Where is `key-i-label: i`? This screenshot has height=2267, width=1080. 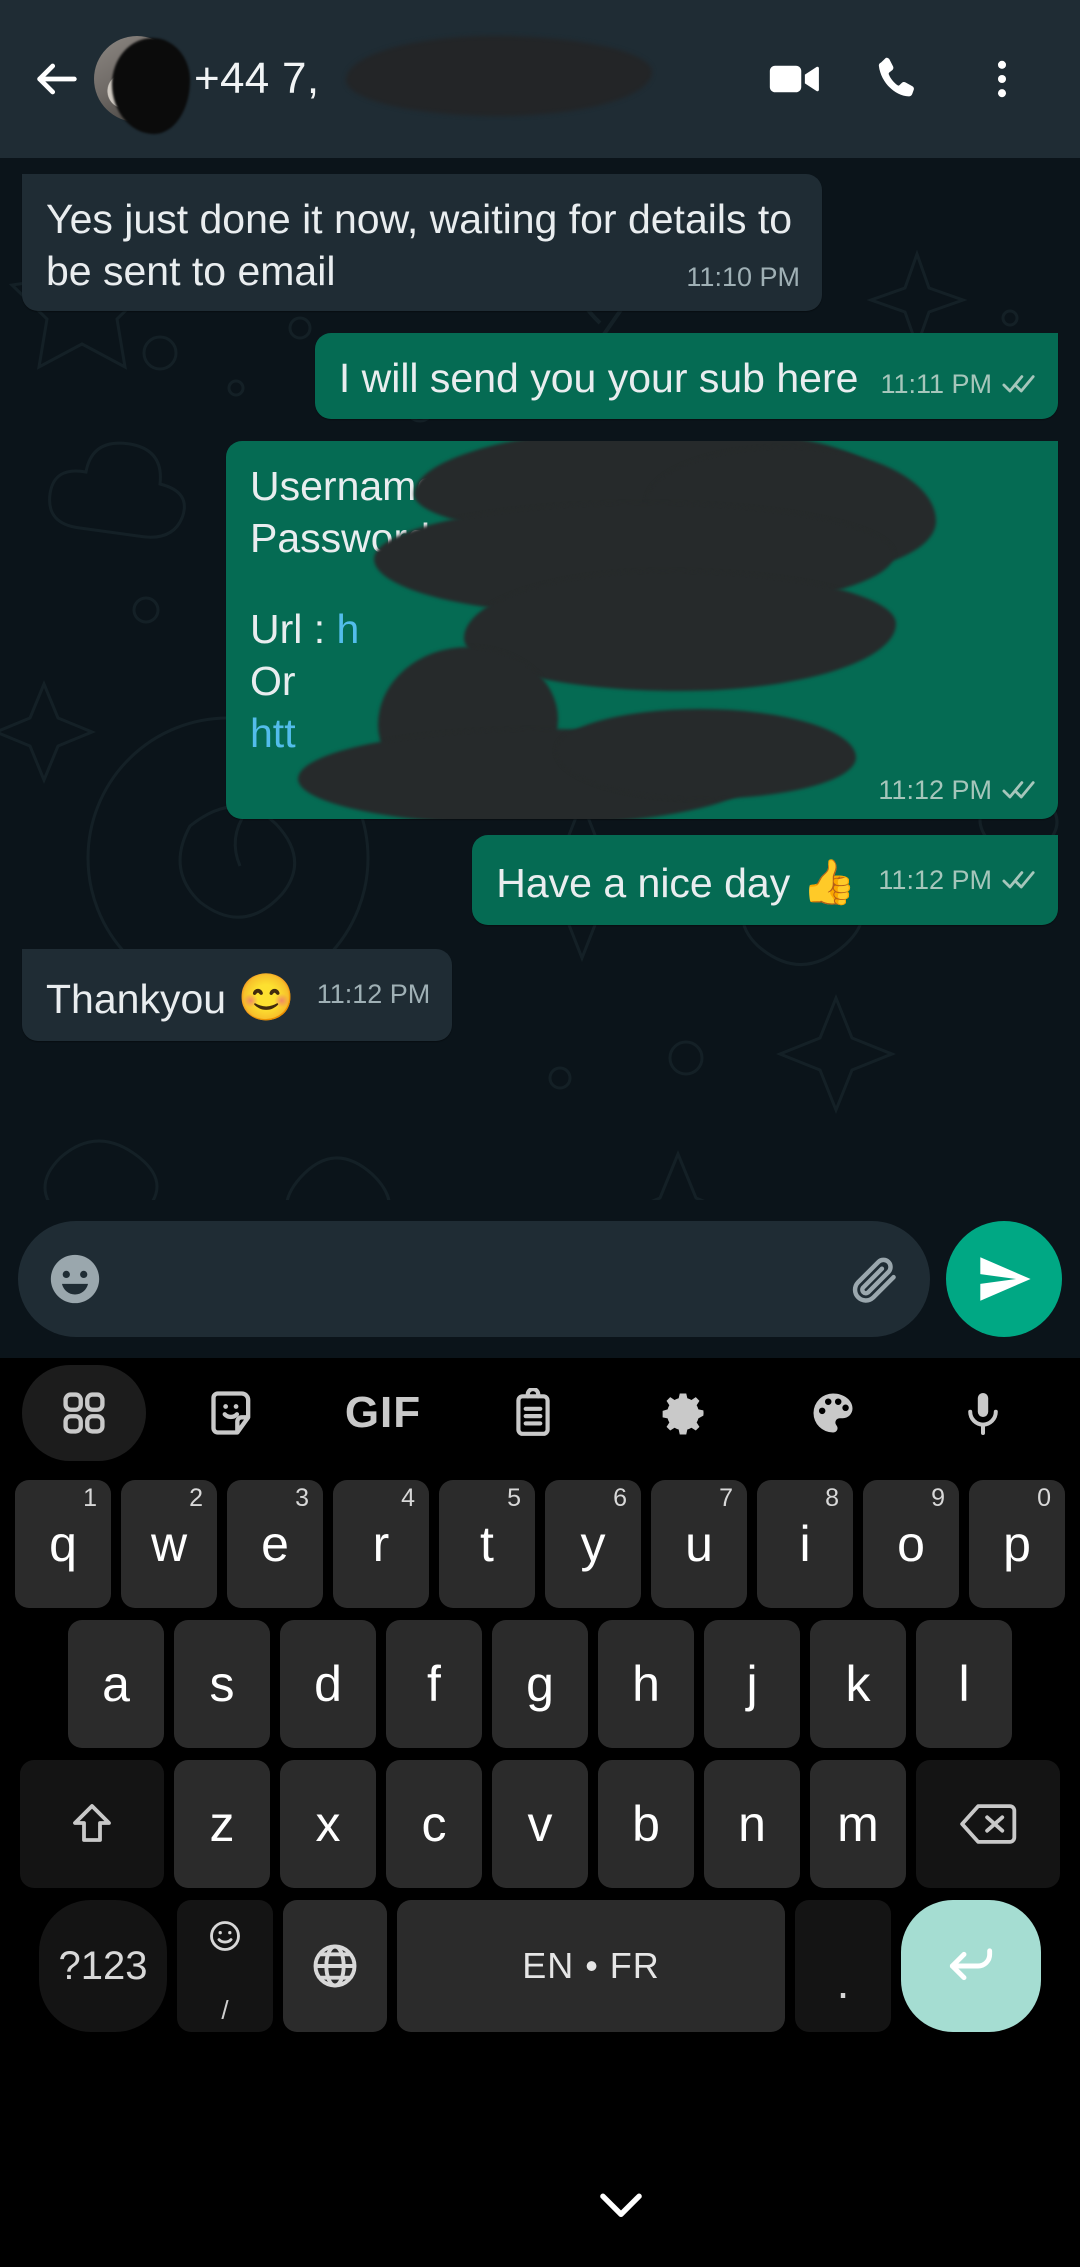 key-i-label: i is located at coordinates (805, 1544).